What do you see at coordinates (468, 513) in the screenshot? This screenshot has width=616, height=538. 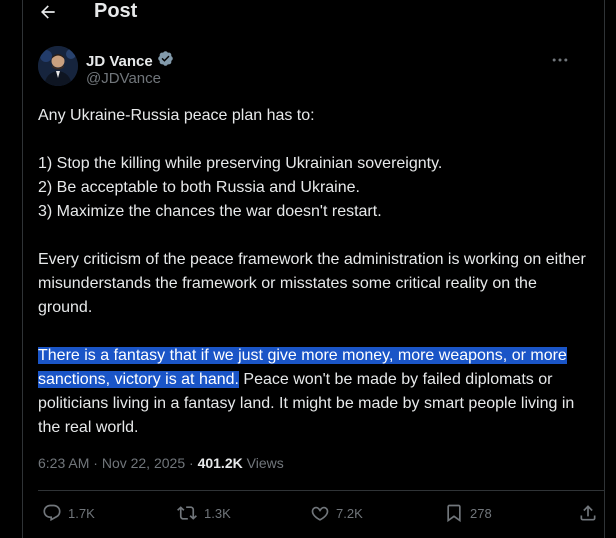 I see `bookmark-button: 278` at bounding box center [468, 513].